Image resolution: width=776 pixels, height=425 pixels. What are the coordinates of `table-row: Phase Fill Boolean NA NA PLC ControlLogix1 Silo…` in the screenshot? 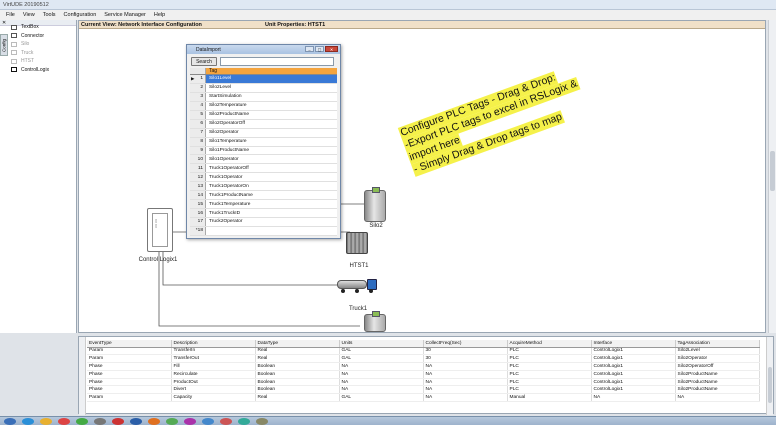 It's located at (423, 366).